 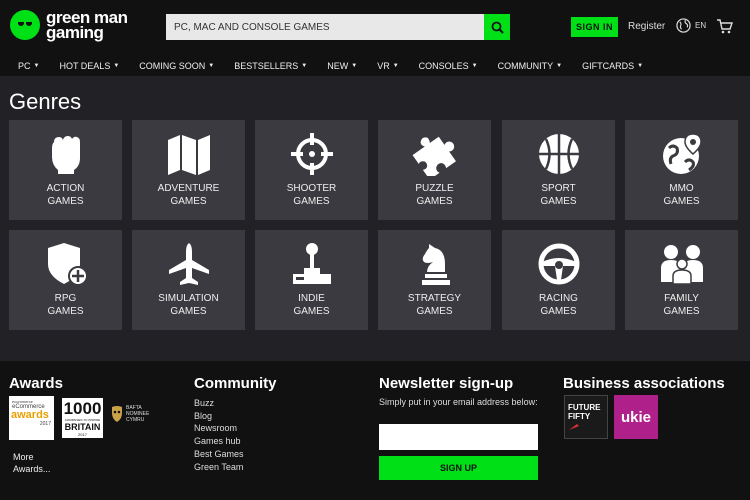 What do you see at coordinates (458, 468) in the screenshot?
I see `newsletter-signup-button: SIGN UP` at bounding box center [458, 468].